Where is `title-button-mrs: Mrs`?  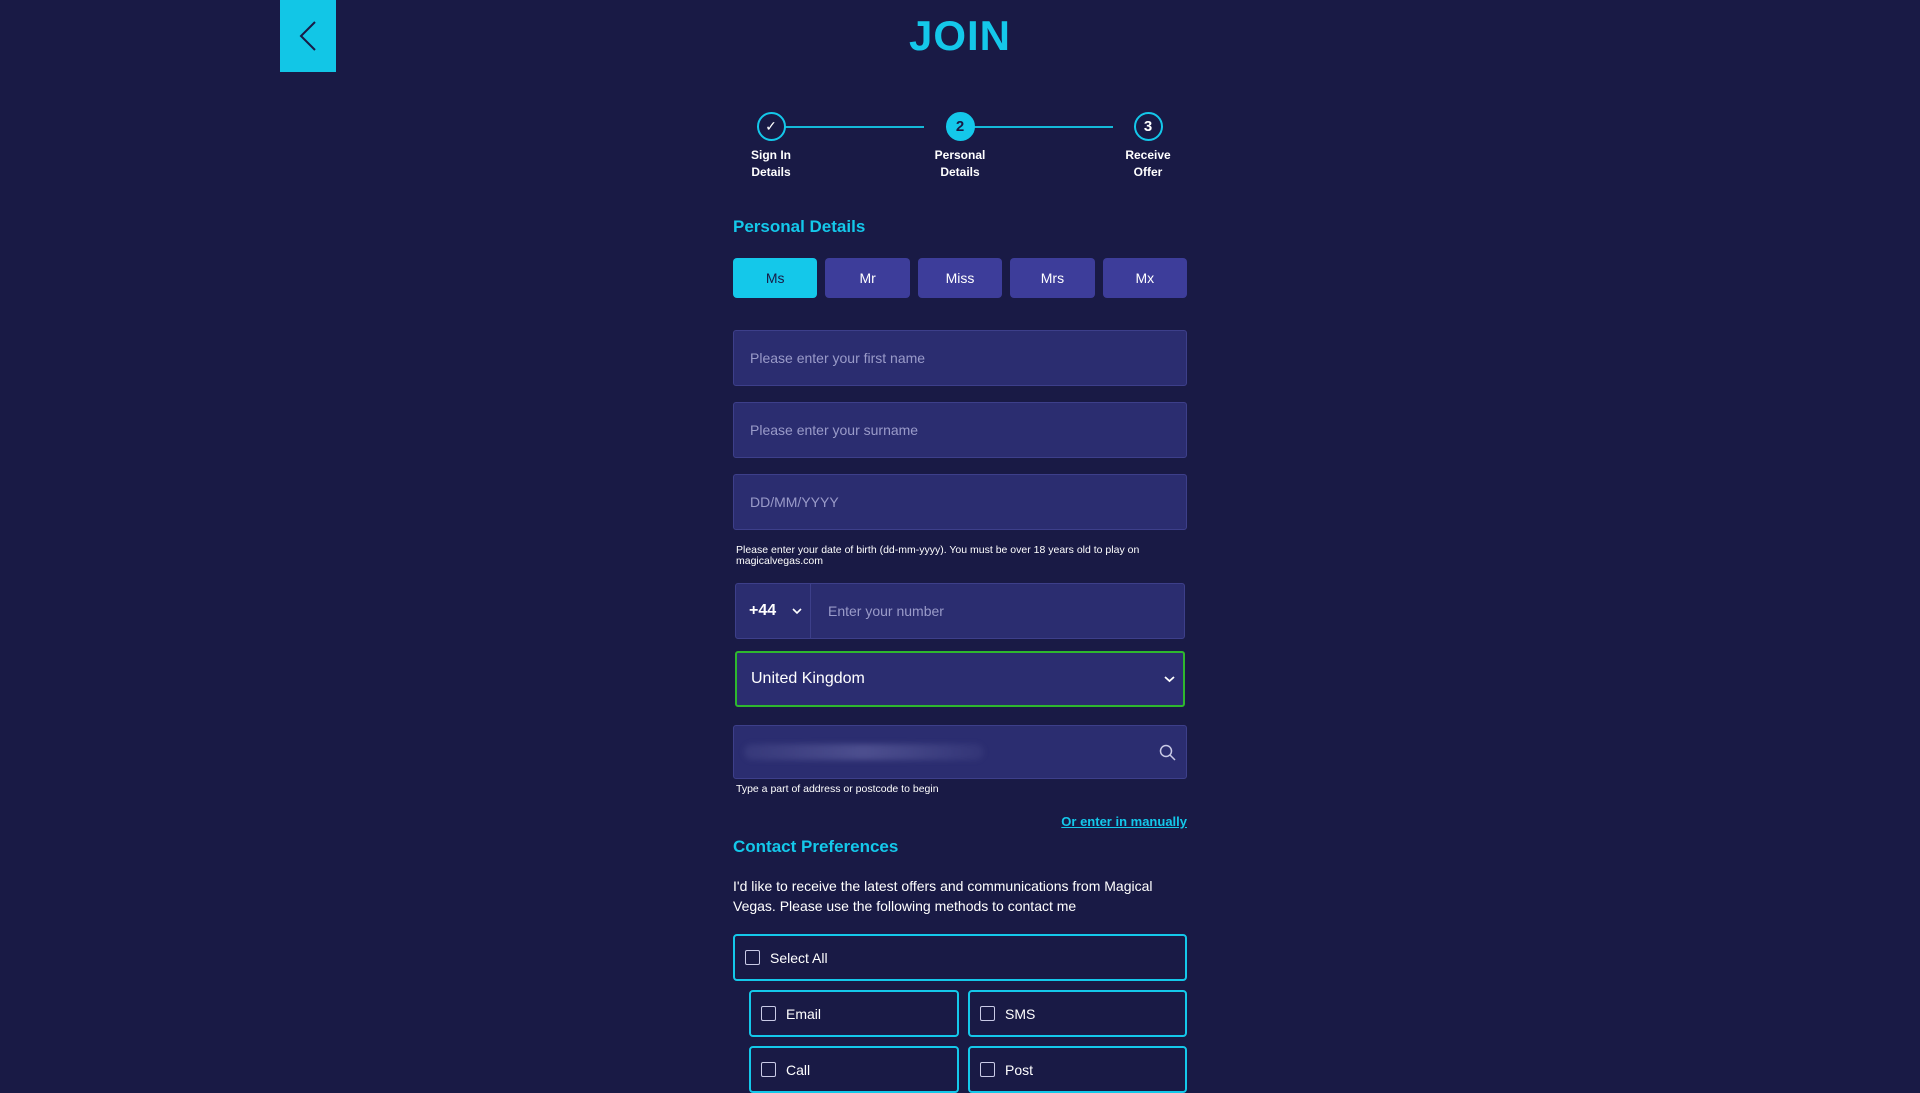 title-button-mrs: Mrs is located at coordinates (1052, 278).